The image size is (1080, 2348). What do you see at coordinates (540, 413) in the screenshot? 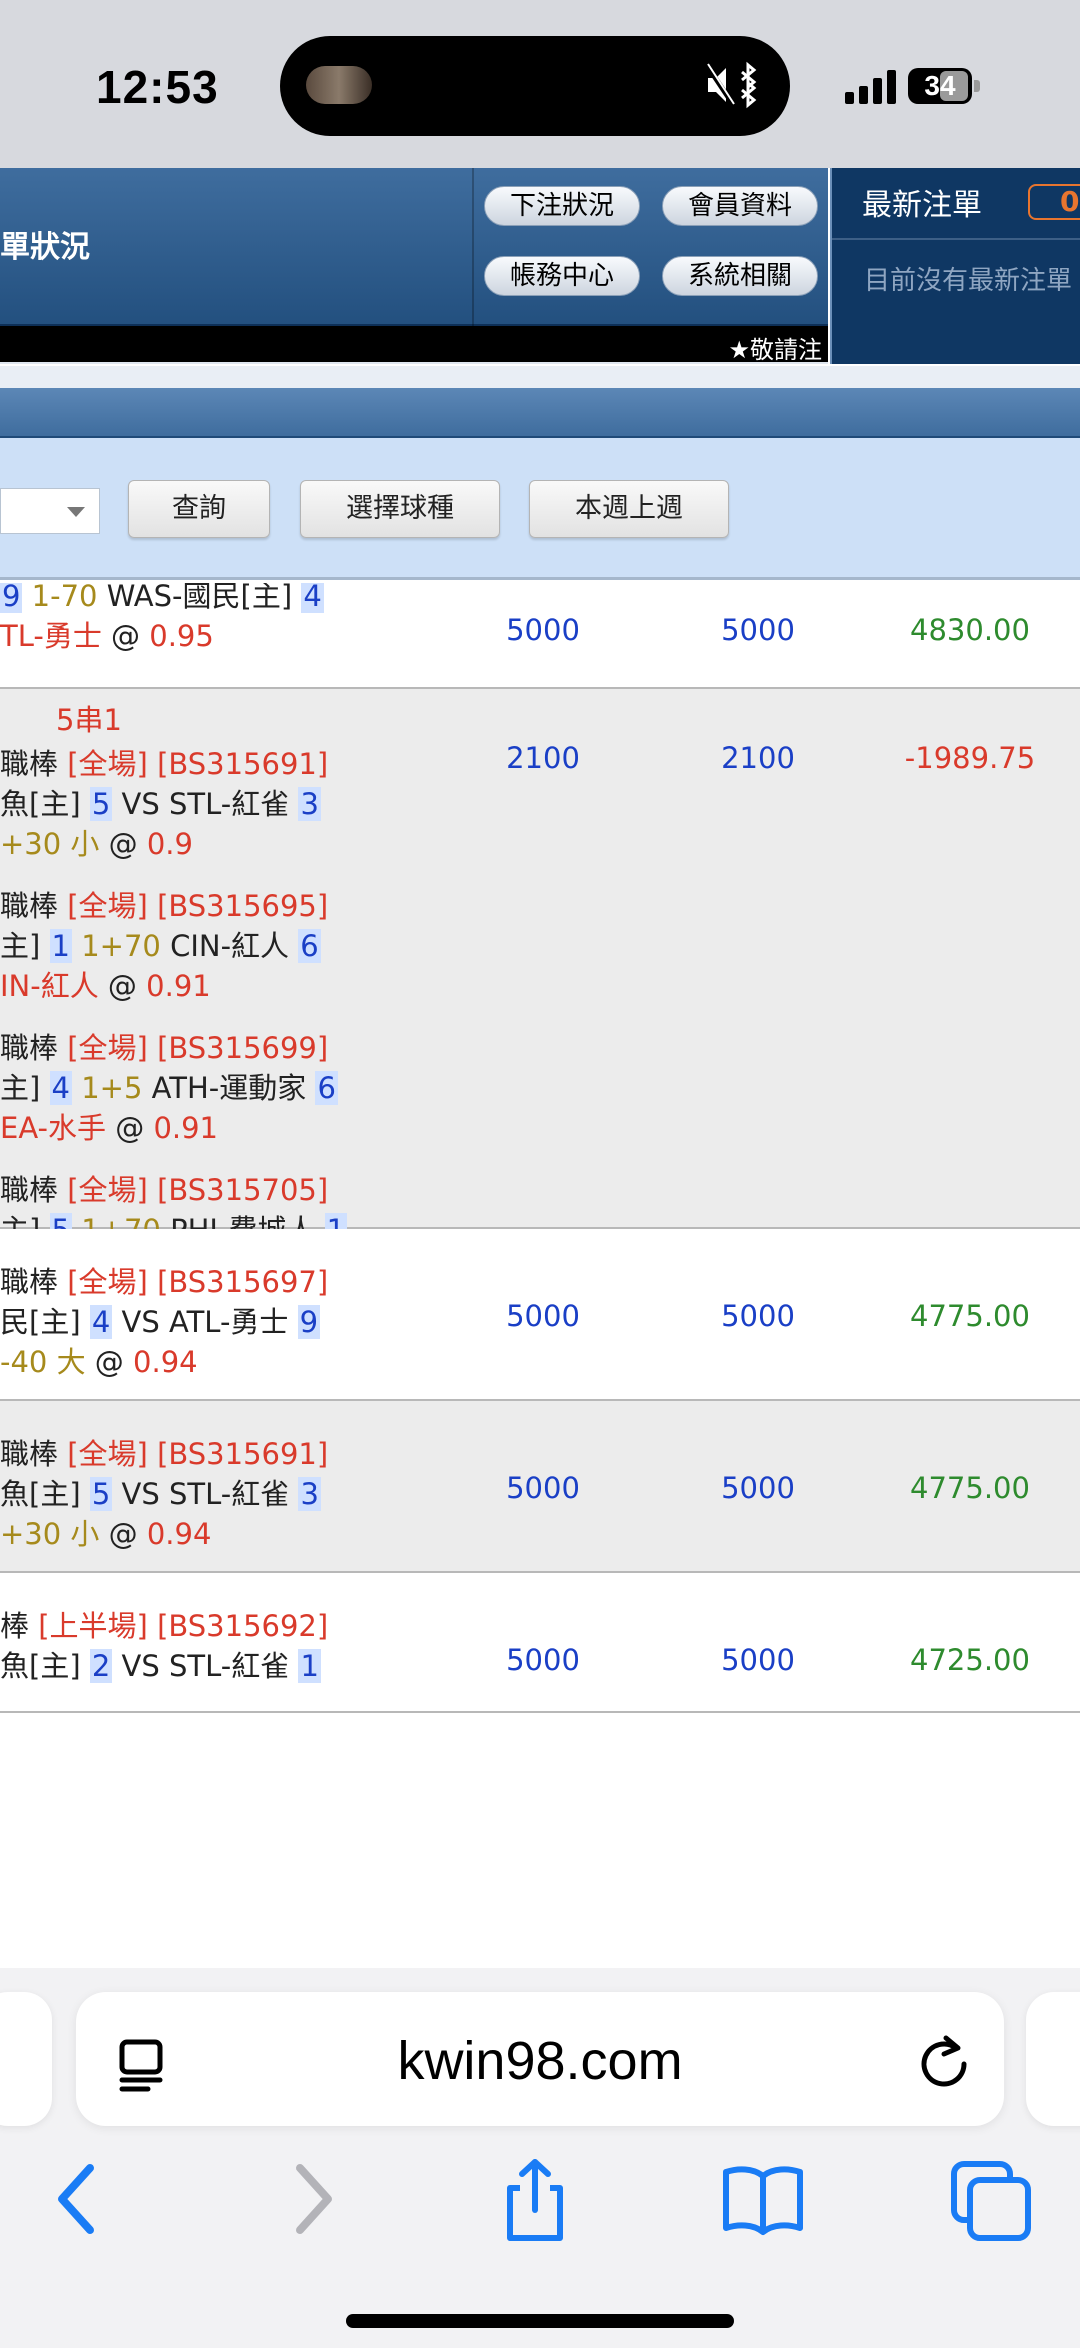
I see `section-bar` at bounding box center [540, 413].